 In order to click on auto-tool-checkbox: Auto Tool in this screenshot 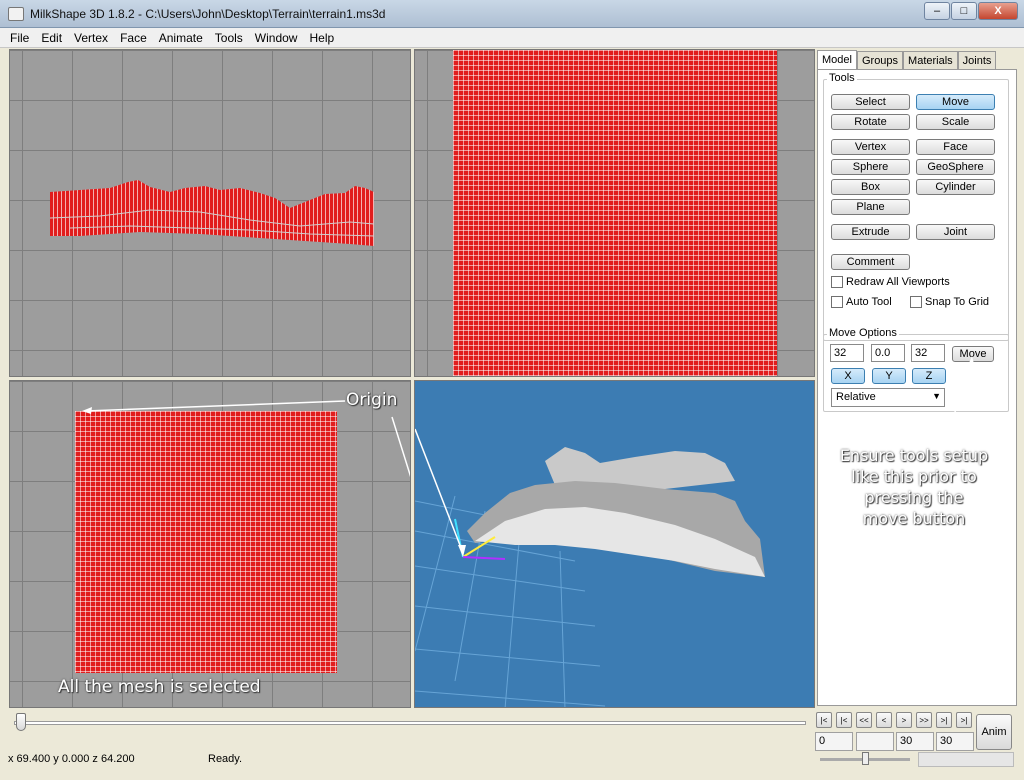, I will do `click(861, 302)`.